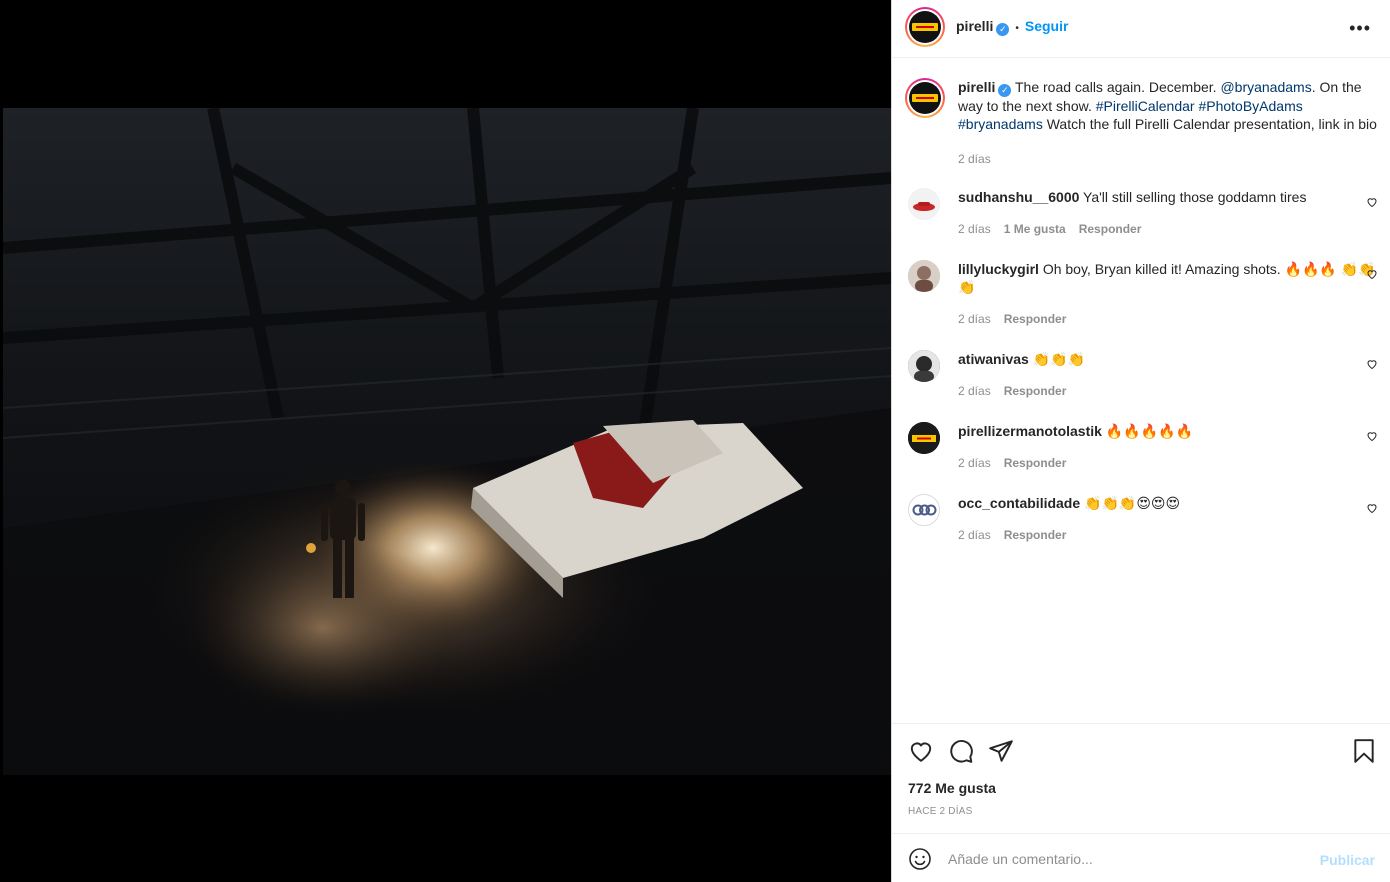 This screenshot has width=1390, height=882. What do you see at coordinates (1000, 124) in the screenshot?
I see `hashtag-link: #bryanadams` at bounding box center [1000, 124].